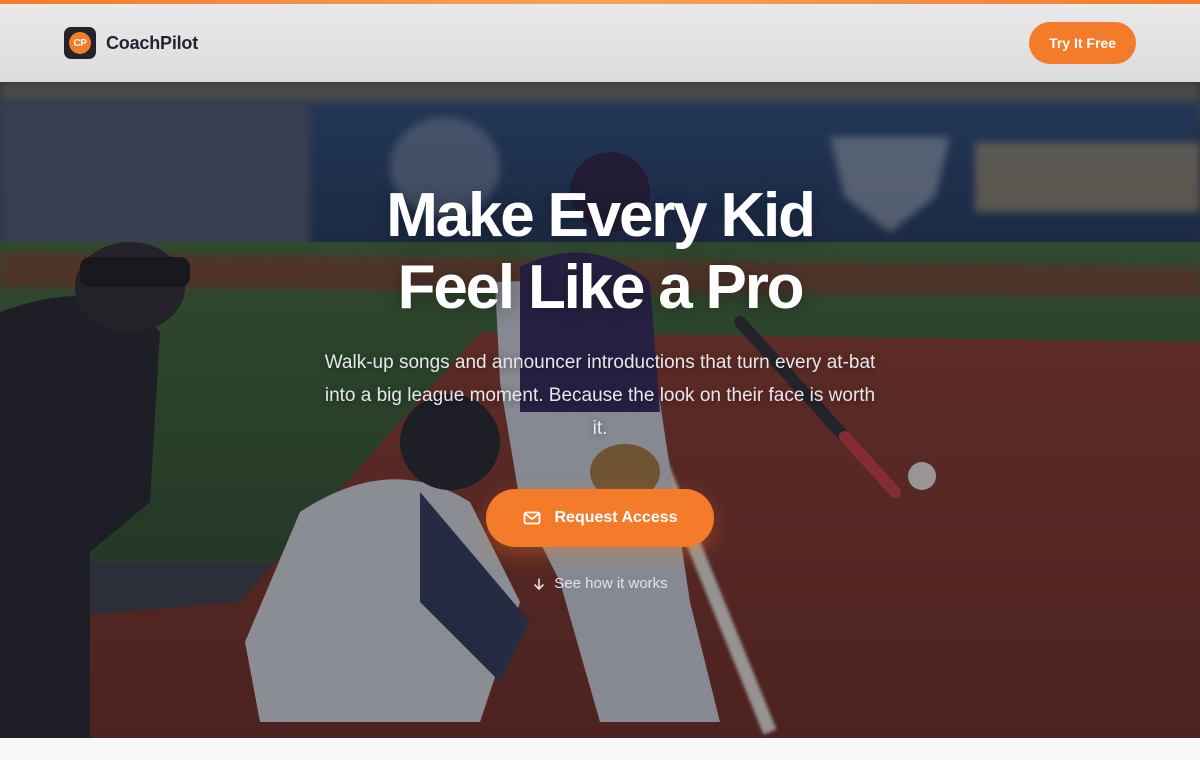 This screenshot has height=760, width=1200. I want to click on headline-line-1: Make Every Kid, so click(601, 215).